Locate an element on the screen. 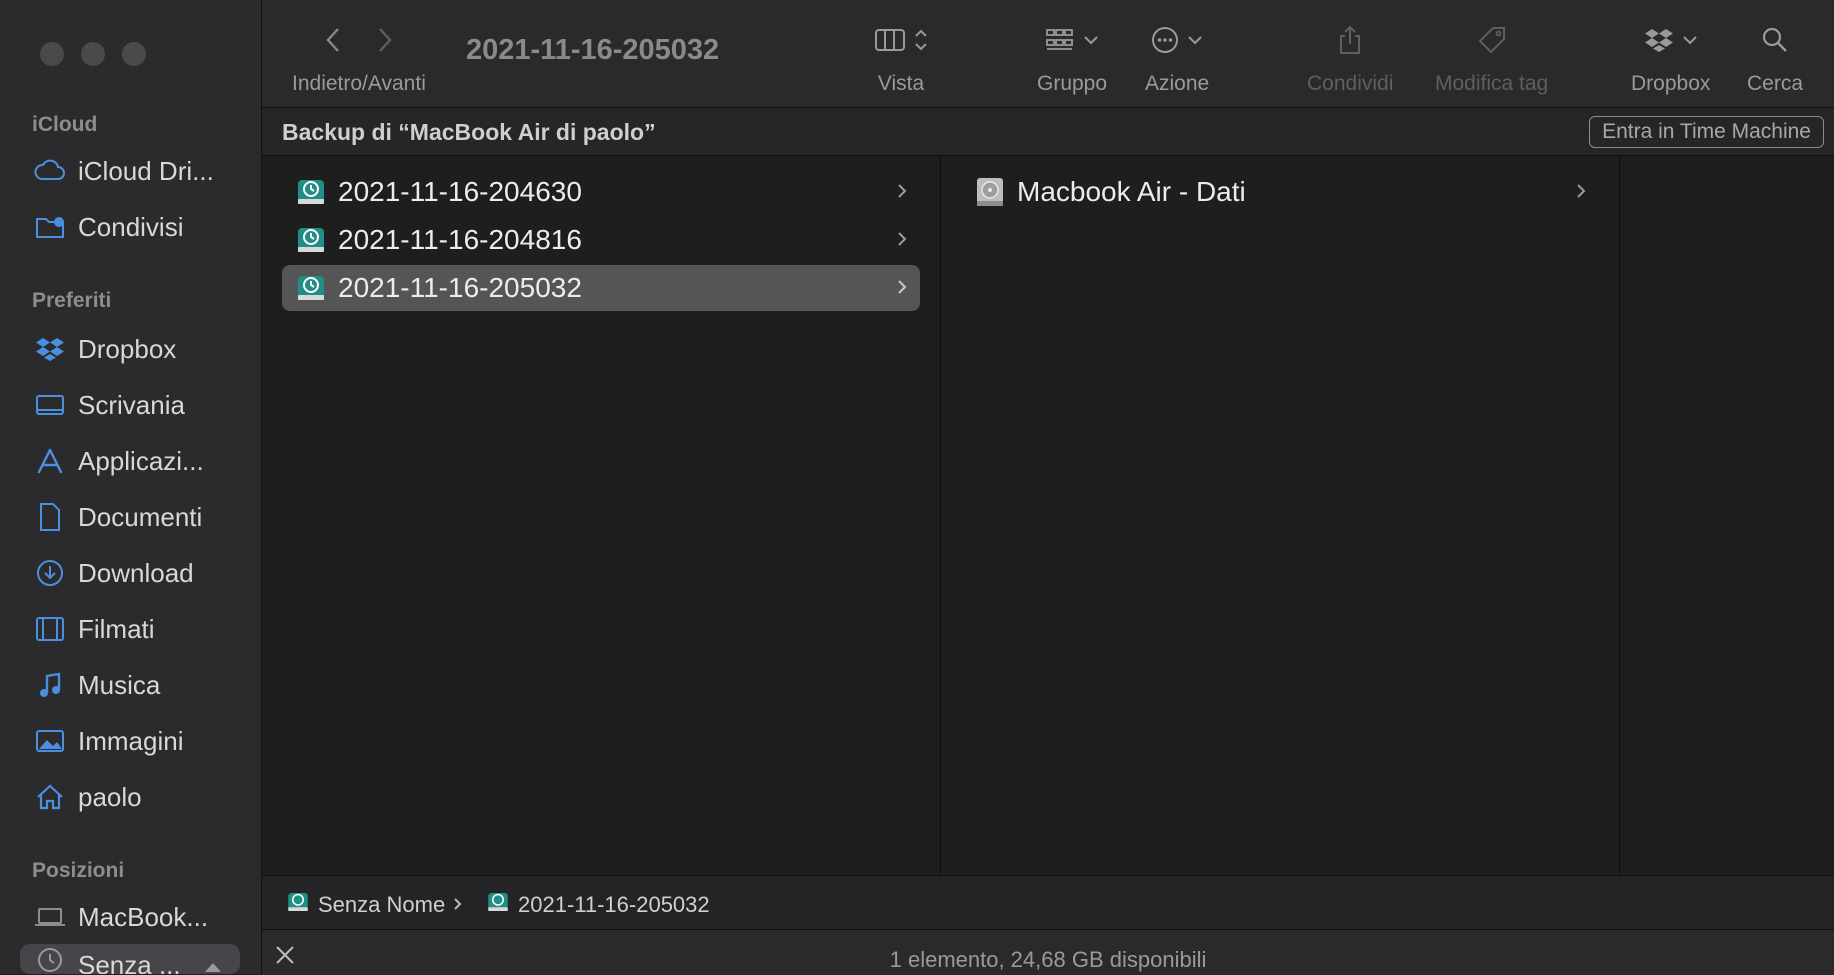  view-button: Vista is located at coordinates (901, 58).